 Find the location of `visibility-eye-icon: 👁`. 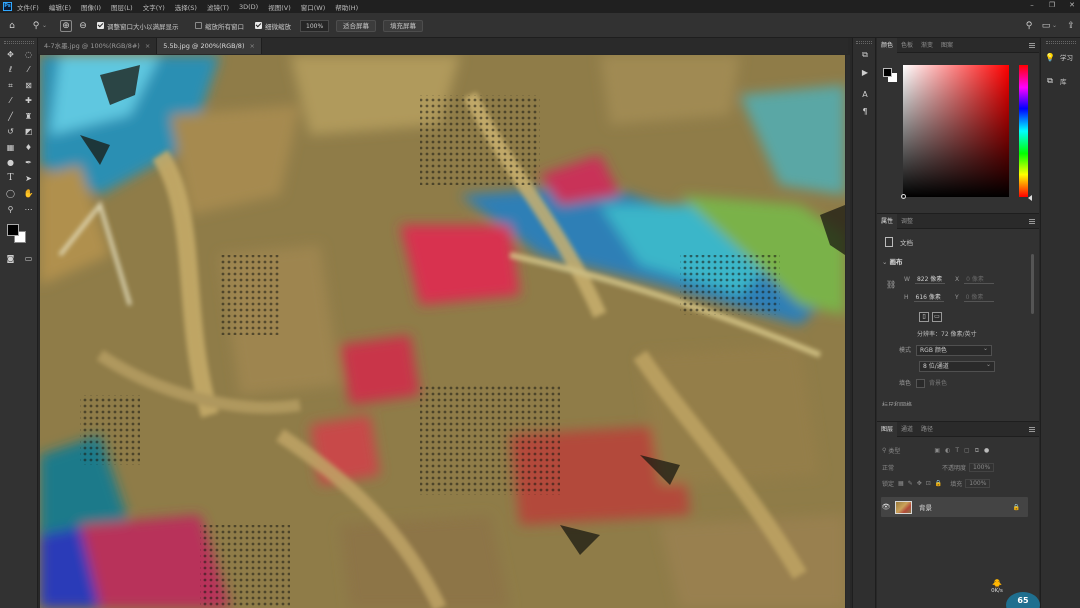

visibility-eye-icon: 👁 is located at coordinates (886, 507).